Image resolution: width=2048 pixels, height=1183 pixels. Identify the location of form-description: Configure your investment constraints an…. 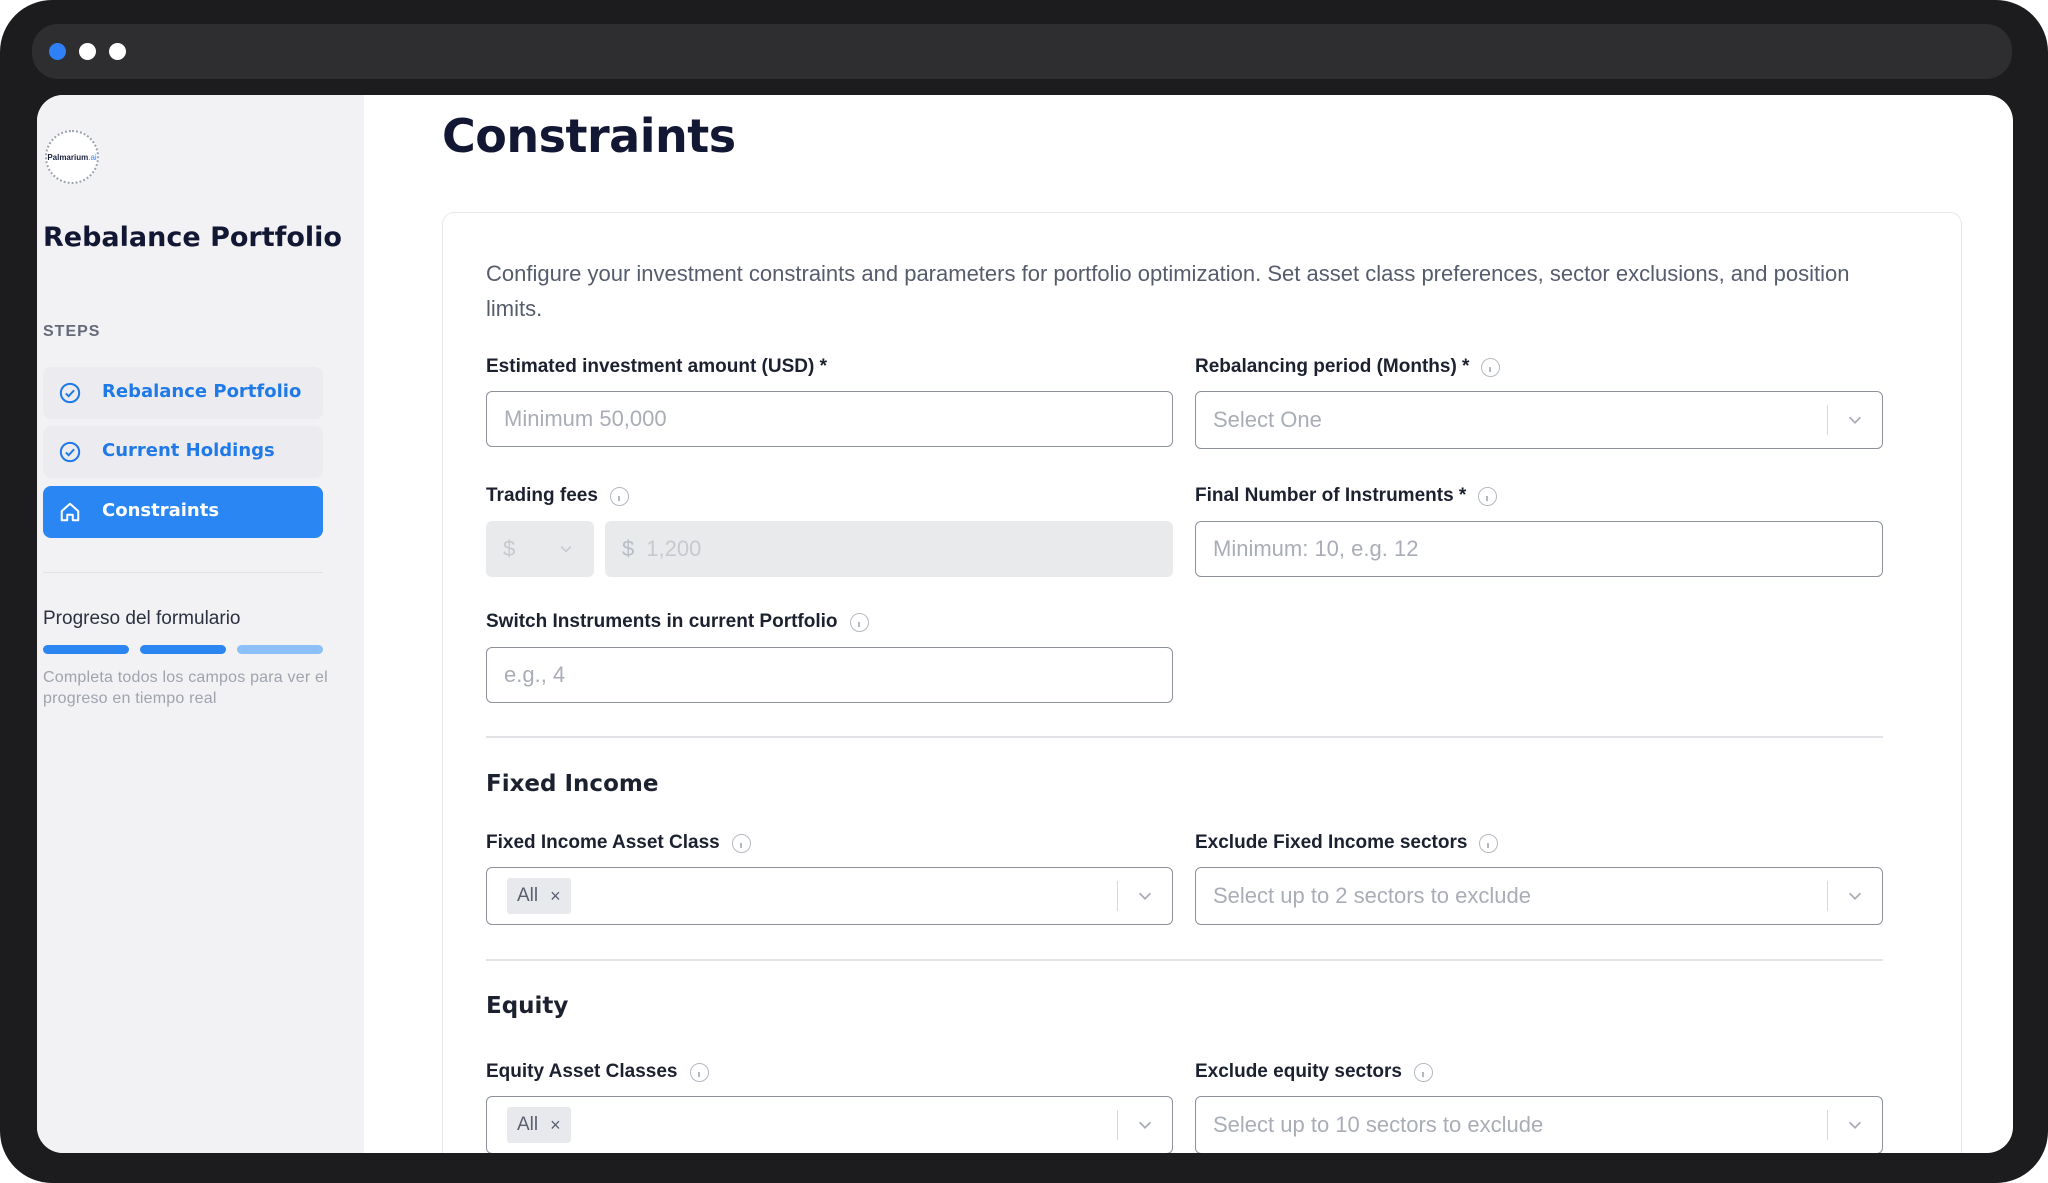
(1168, 291).